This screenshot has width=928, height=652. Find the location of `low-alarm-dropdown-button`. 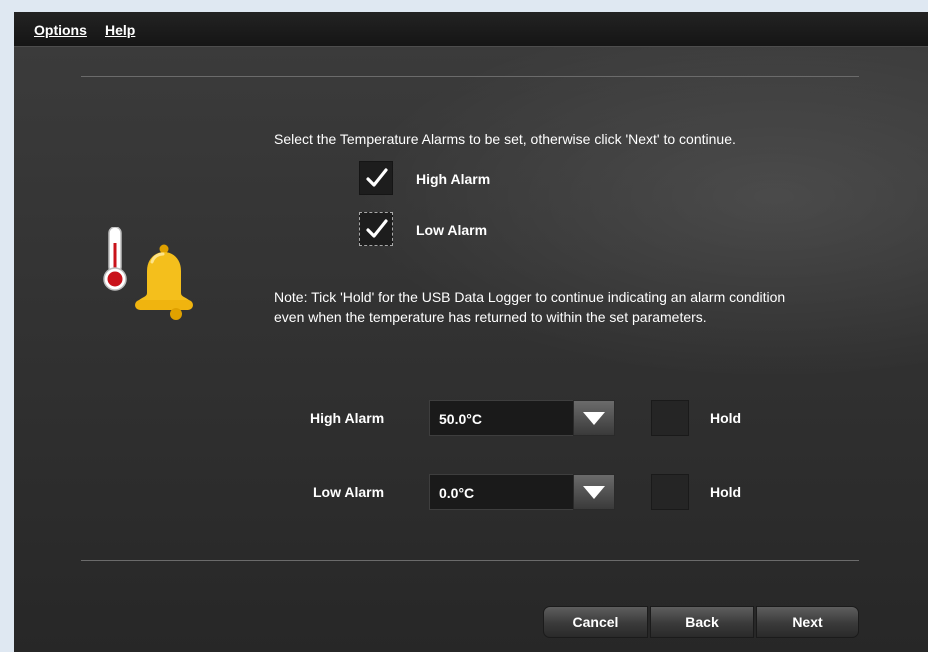

low-alarm-dropdown-button is located at coordinates (594, 492).